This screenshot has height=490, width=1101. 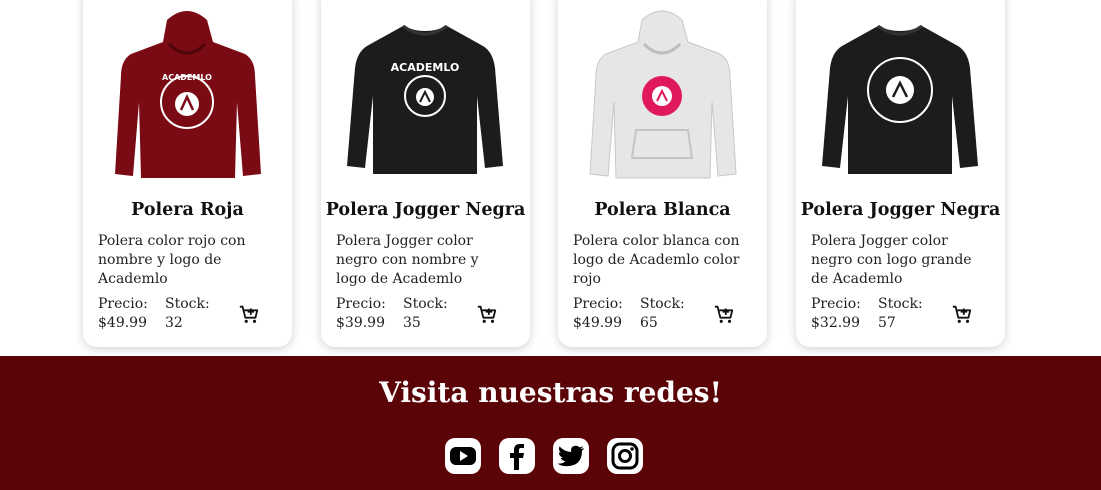 What do you see at coordinates (900, 313) in the screenshot?
I see `product-stock: Stock: 57` at bounding box center [900, 313].